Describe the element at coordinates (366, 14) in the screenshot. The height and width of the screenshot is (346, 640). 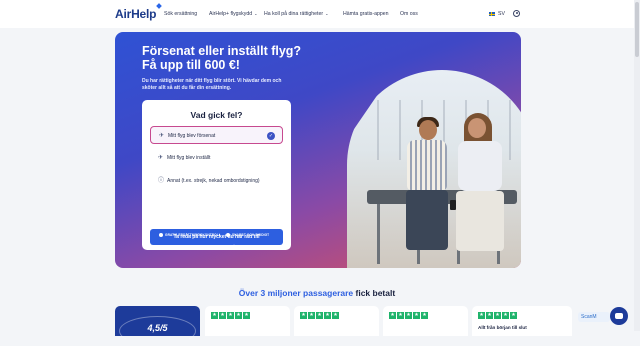
I see `nav-item-app: Hämta gratis-appen` at that location.